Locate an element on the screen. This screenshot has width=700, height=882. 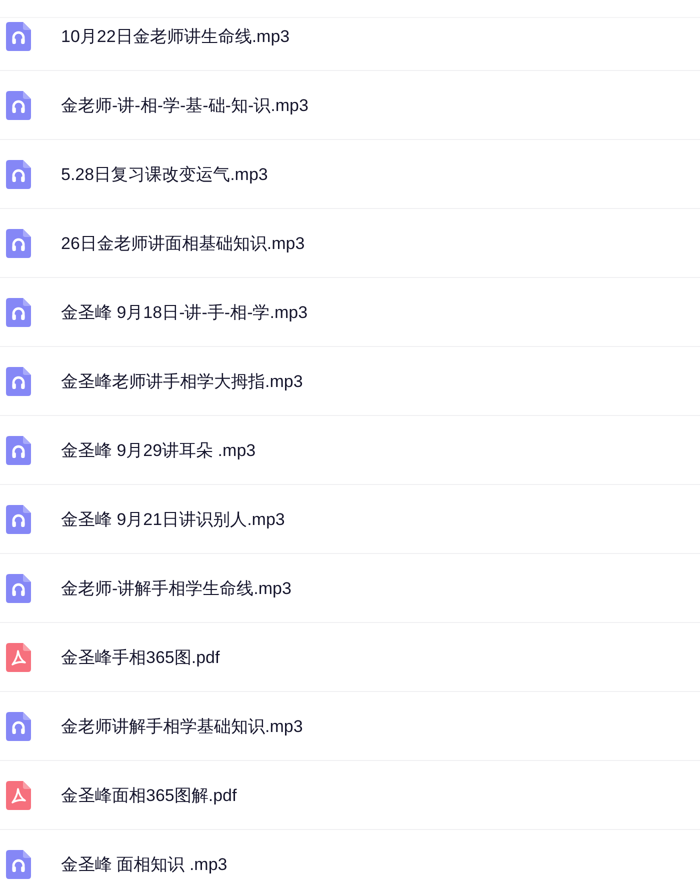
file-name: 金圣峰 9月18日-讲-手-相-学.mp3 is located at coordinates (184, 312).